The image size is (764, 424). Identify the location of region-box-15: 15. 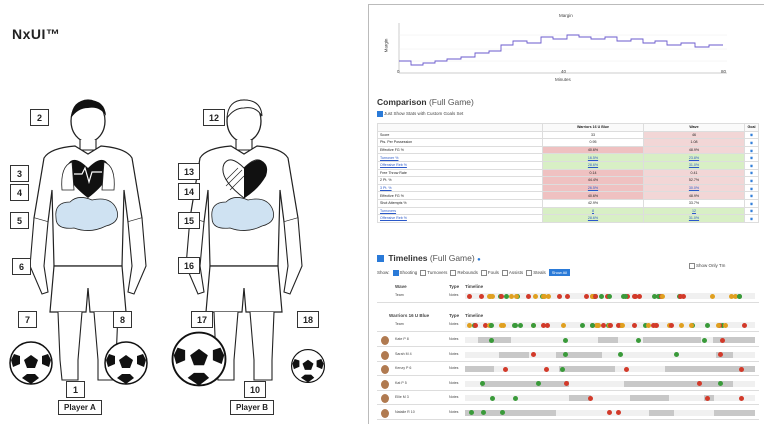
(189, 220).